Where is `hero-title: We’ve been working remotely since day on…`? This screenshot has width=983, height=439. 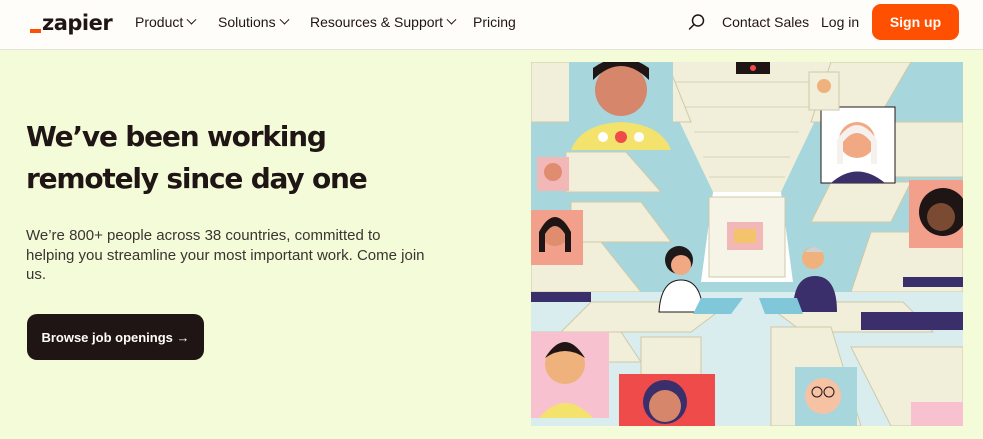 hero-title: We’ve been working remotely since day on… is located at coordinates (197, 157).